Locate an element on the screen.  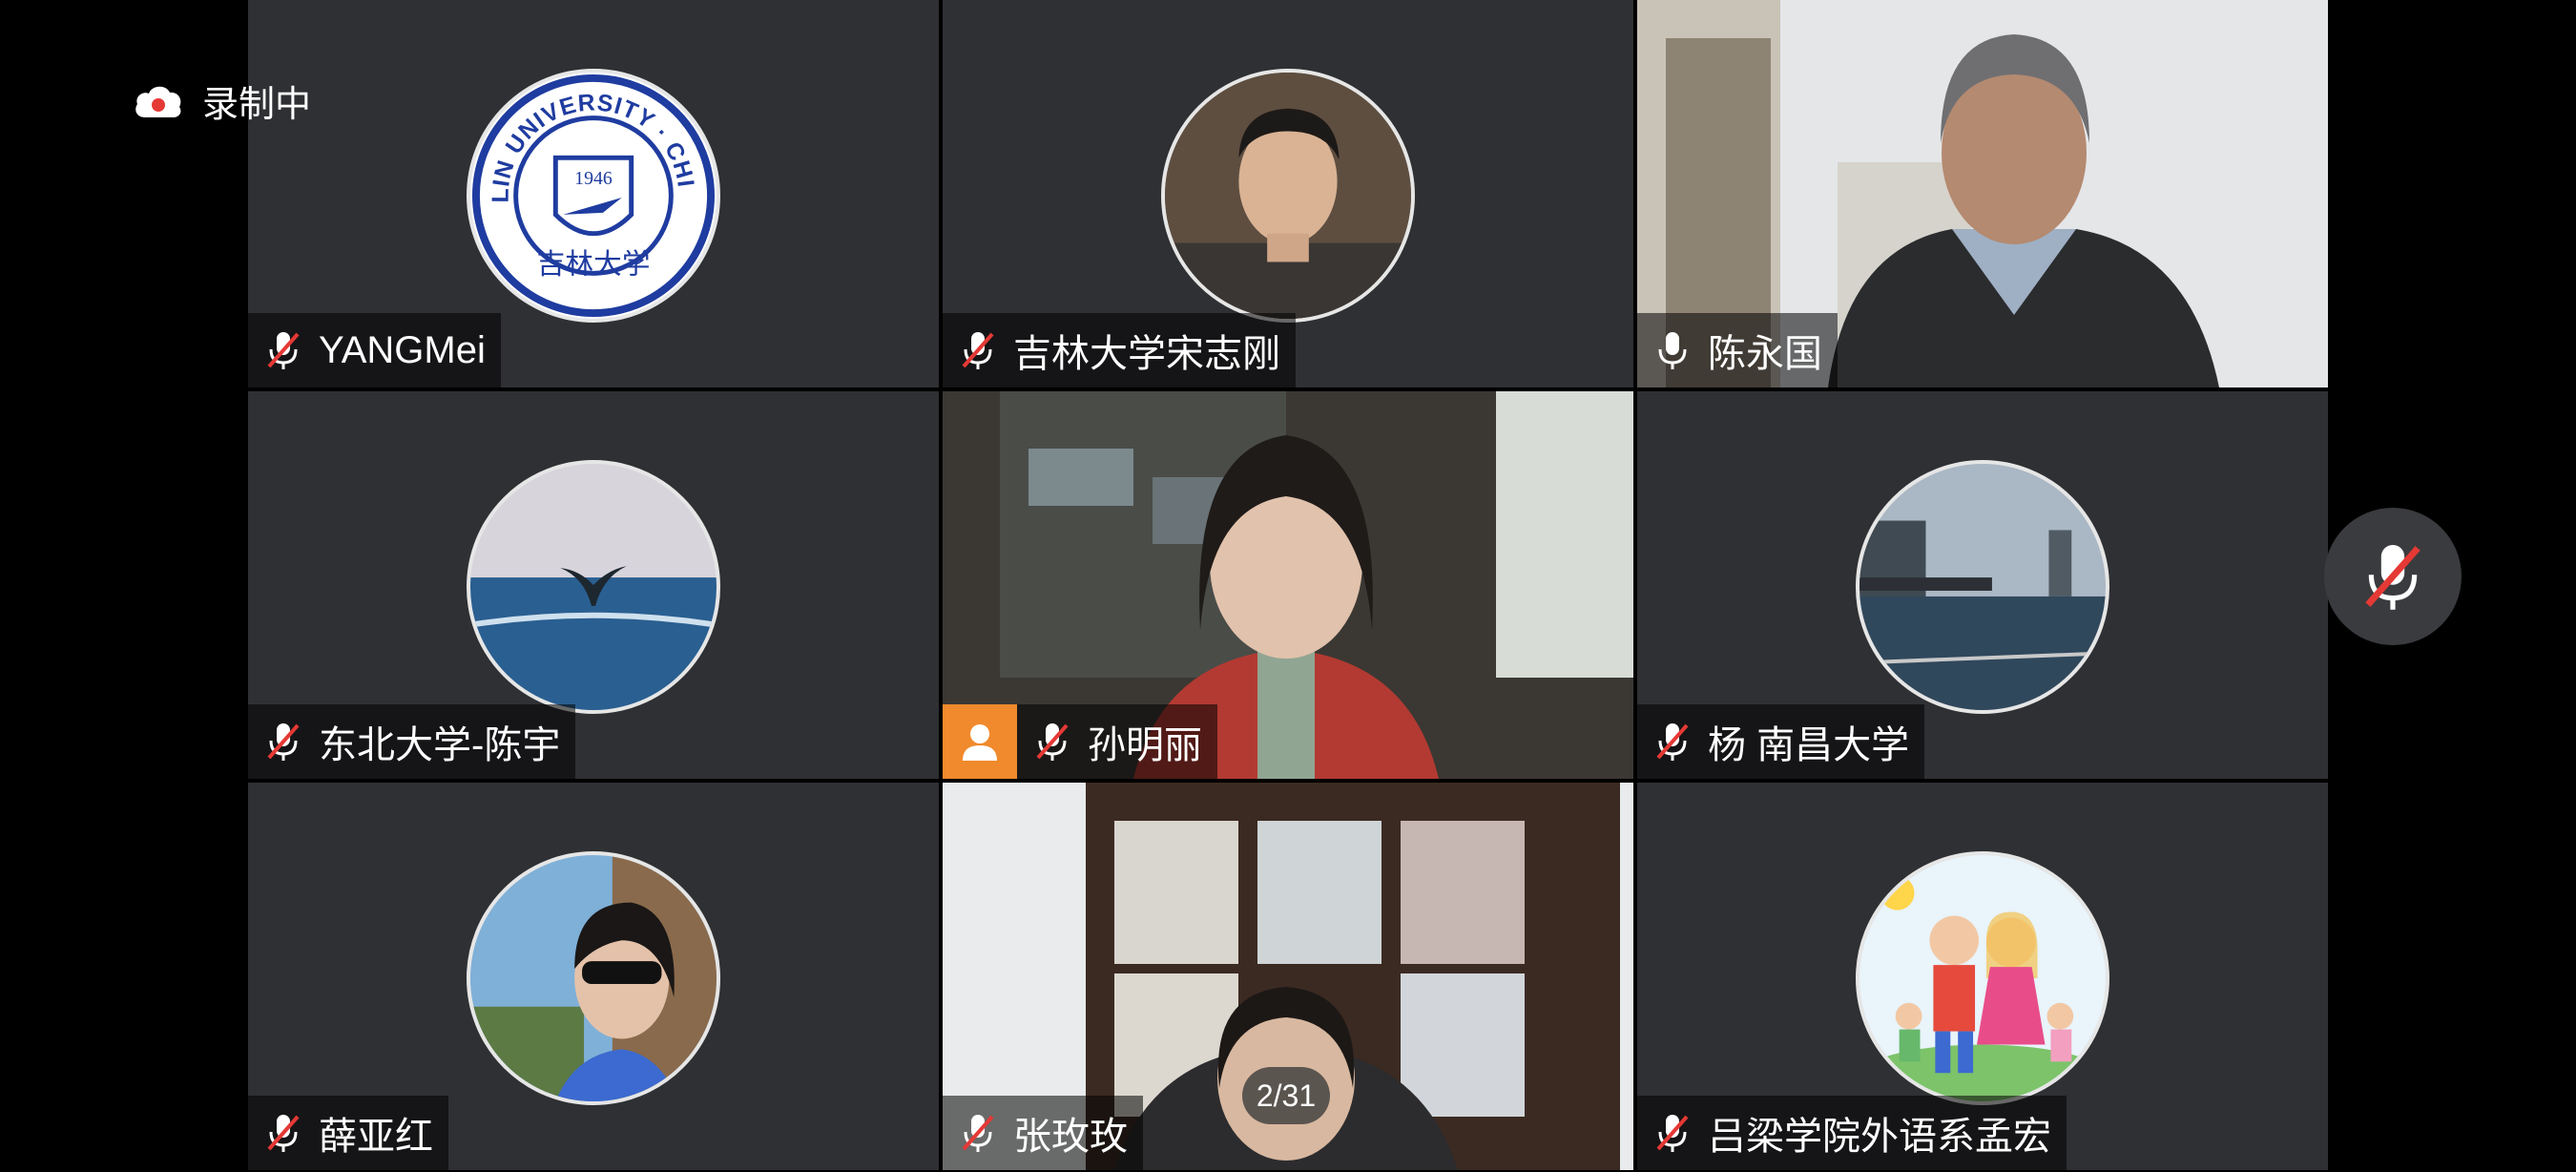
participant-name: 杨 南昌大学 is located at coordinates (1809, 745).